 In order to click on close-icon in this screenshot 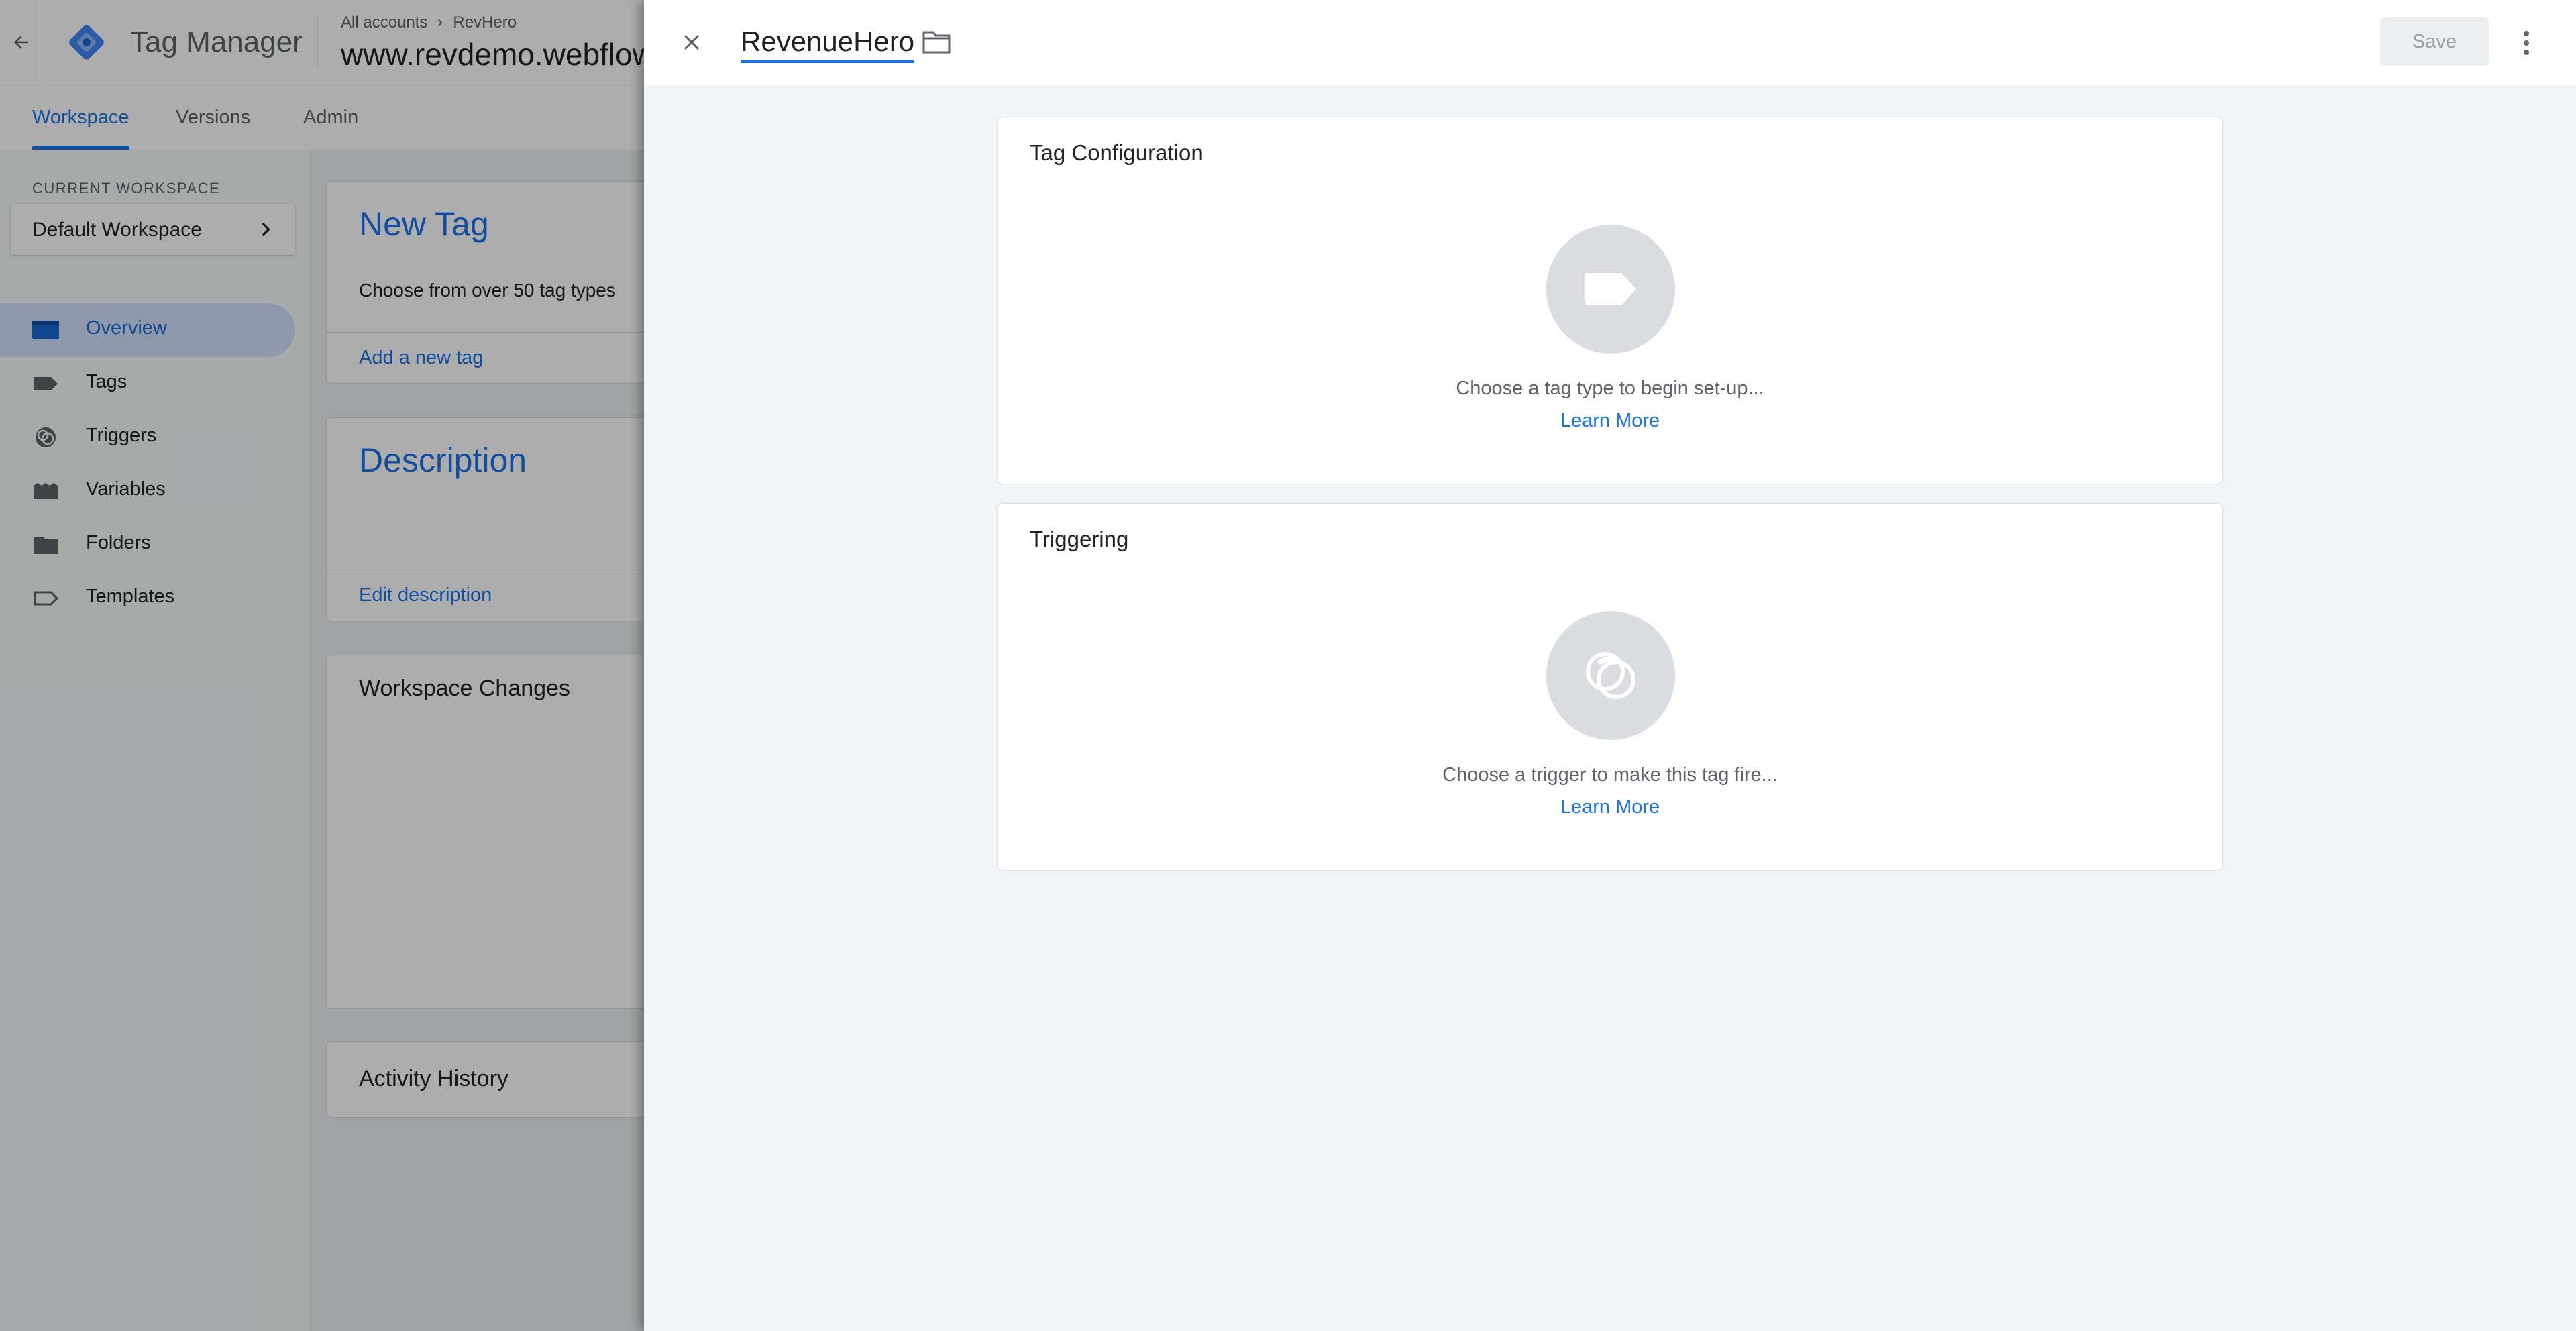, I will do `click(692, 42)`.